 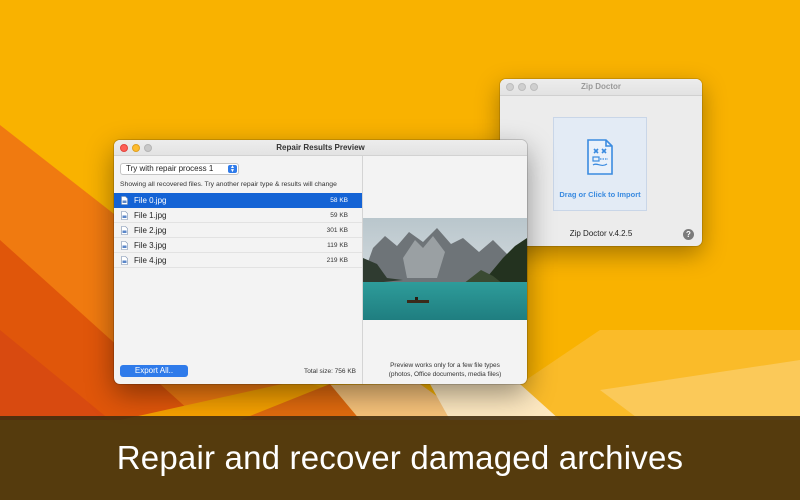 I want to click on file-row-0: File 0.jpg 58 KB, so click(x=238, y=200).